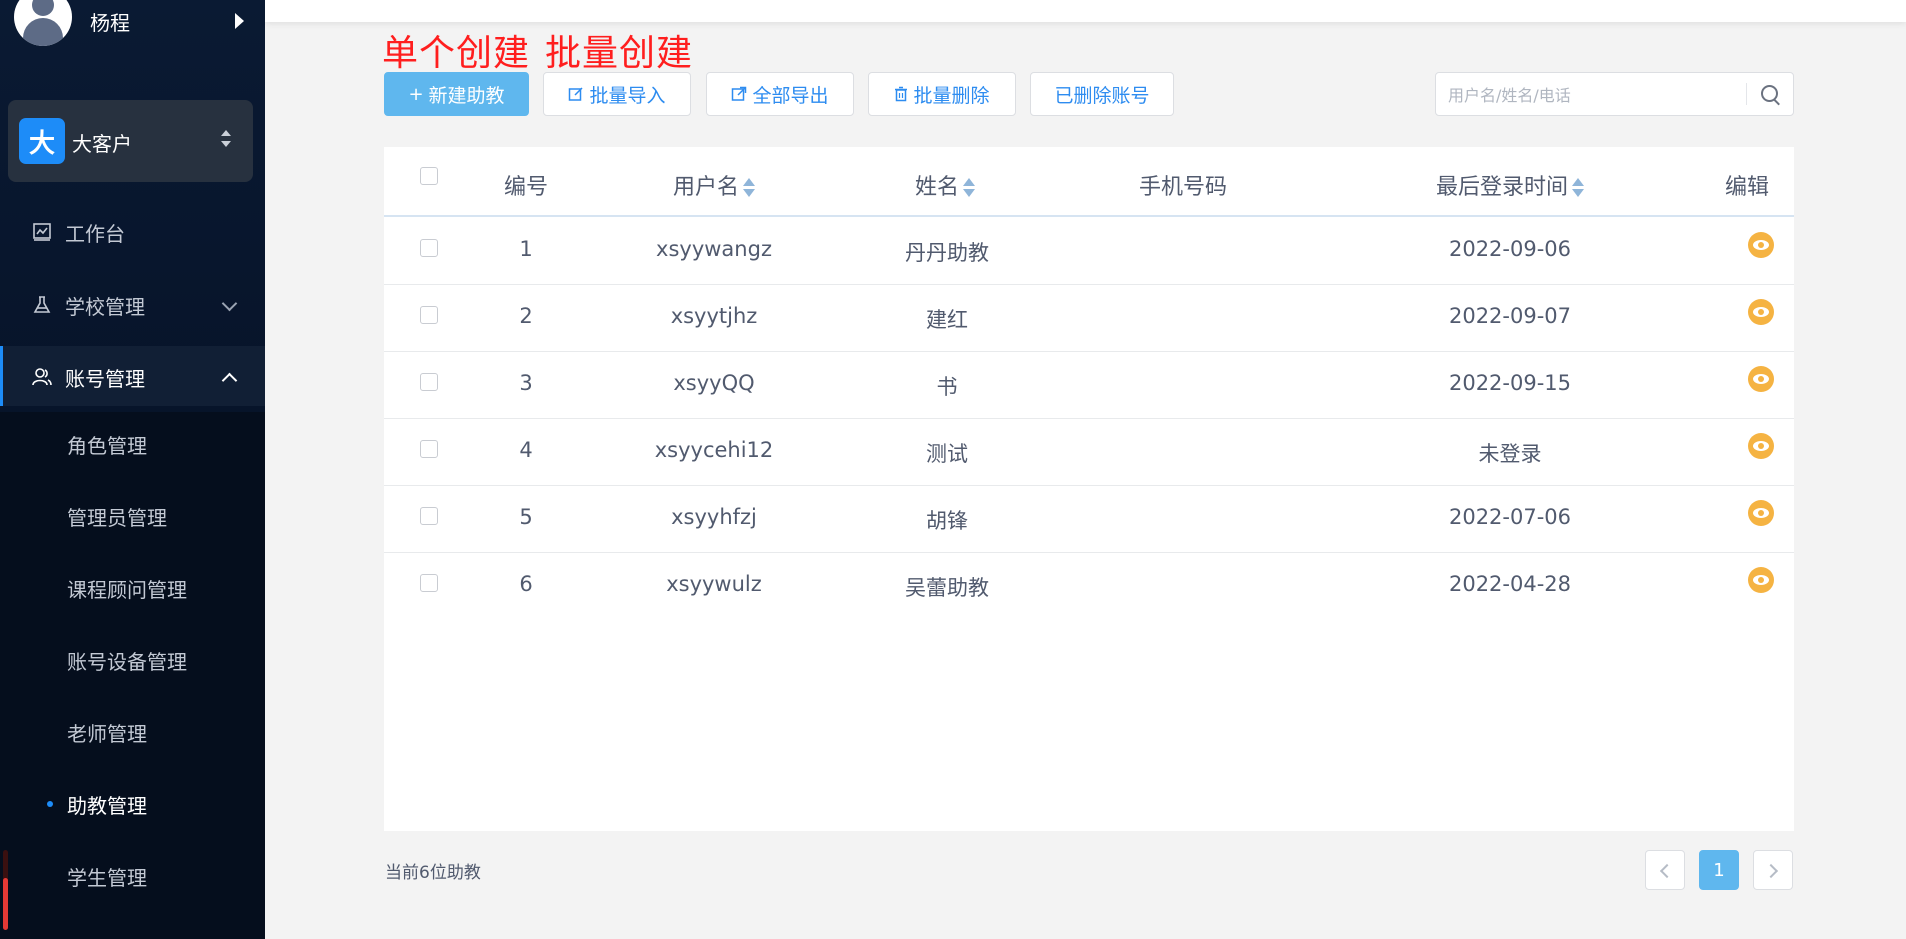 The image size is (1906, 939). What do you see at coordinates (102, 144) in the screenshot?
I see `org-name: 大客户` at bounding box center [102, 144].